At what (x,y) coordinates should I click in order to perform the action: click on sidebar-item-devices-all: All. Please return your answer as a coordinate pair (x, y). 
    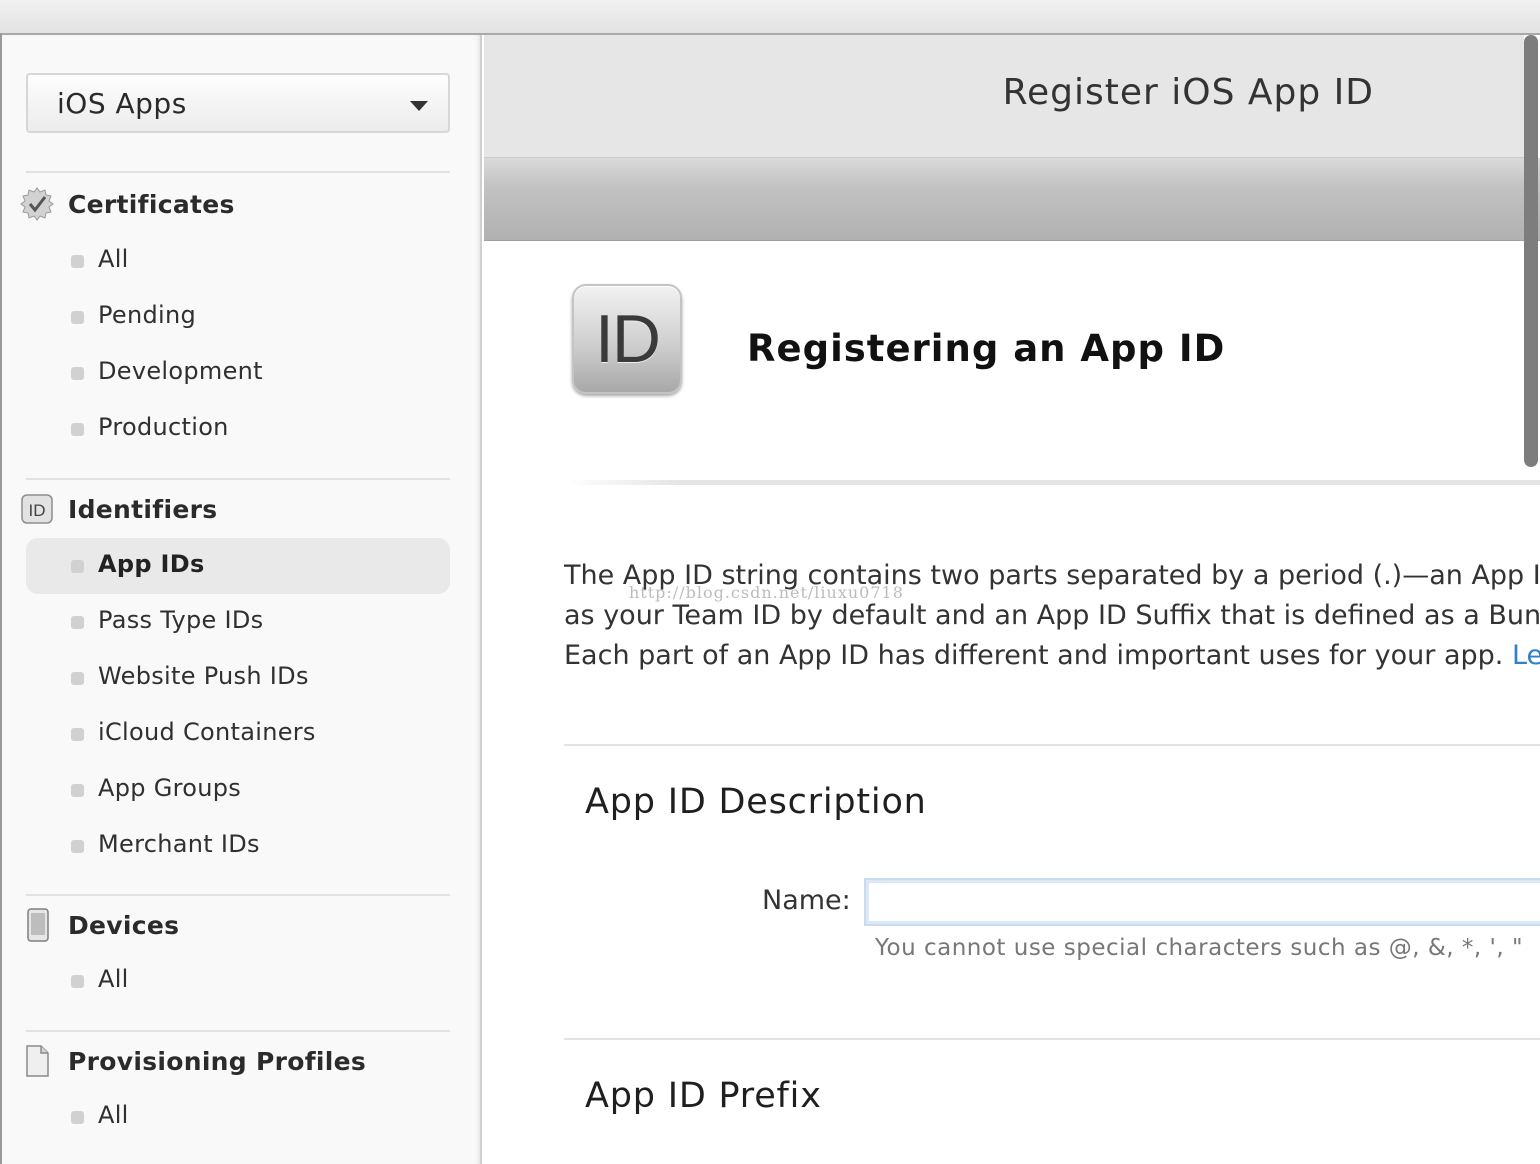
    Looking at the image, I should click on (238, 981).